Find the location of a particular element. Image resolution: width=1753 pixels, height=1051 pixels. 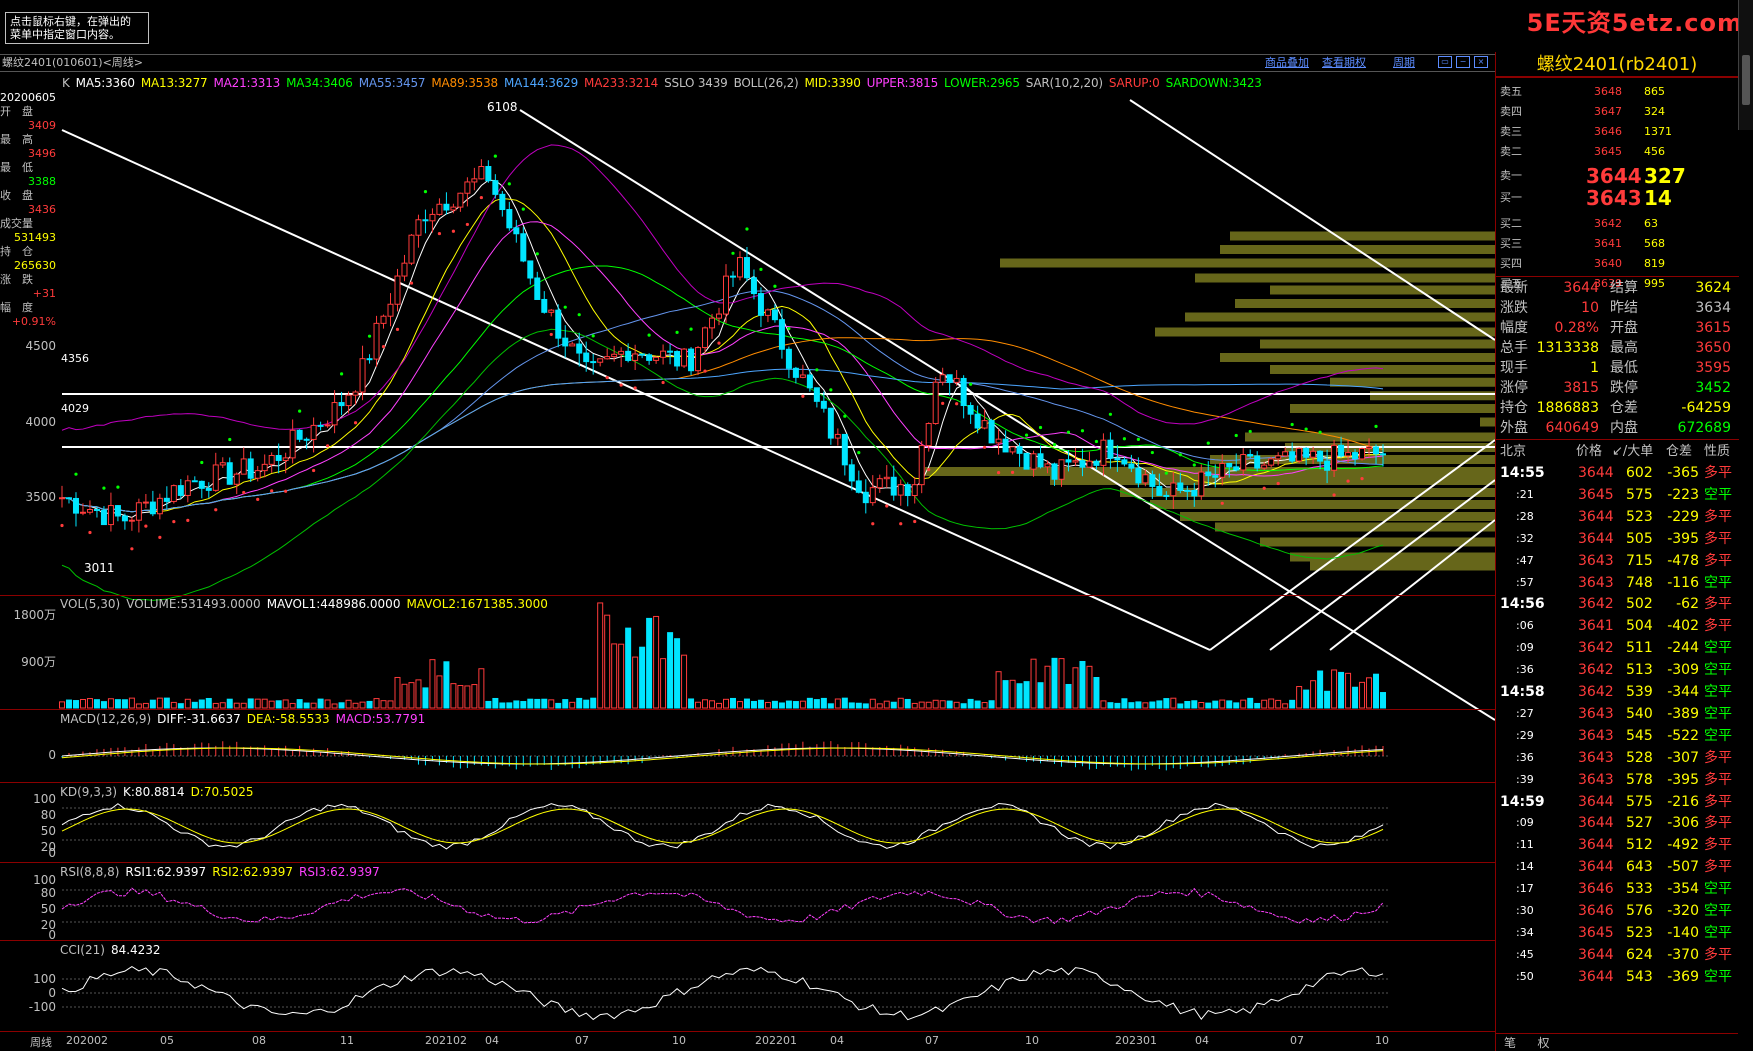

stat-label: 内盘 is located at coordinates (1624, 428).